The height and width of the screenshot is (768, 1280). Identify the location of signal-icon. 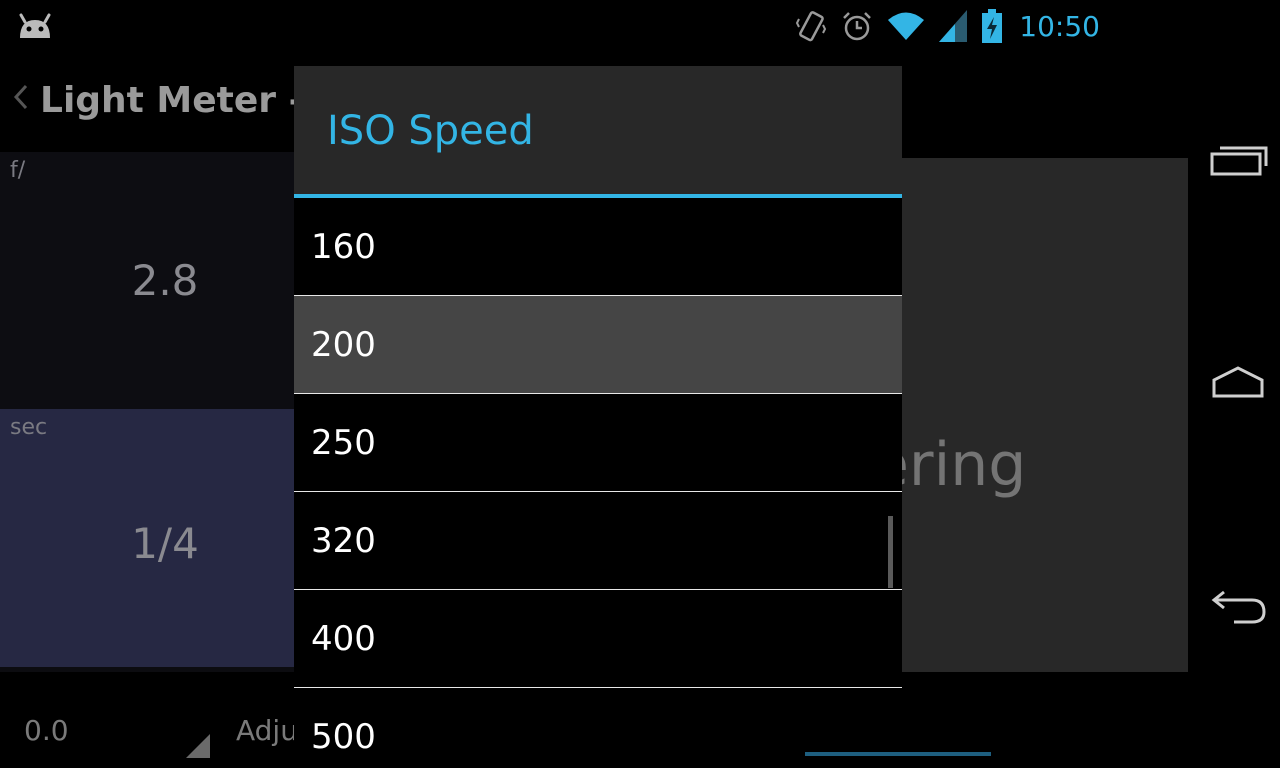
(953, 26).